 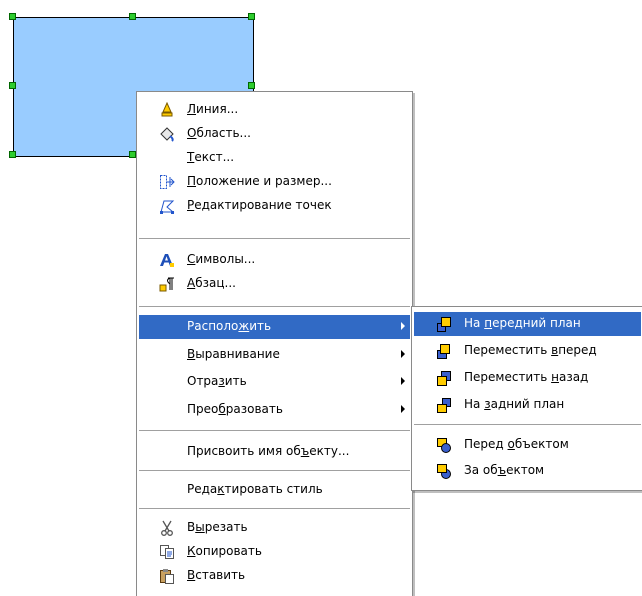 What do you see at coordinates (527, 405) in the screenshot?
I see `submenu-item-send-to-back: На задний план` at bounding box center [527, 405].